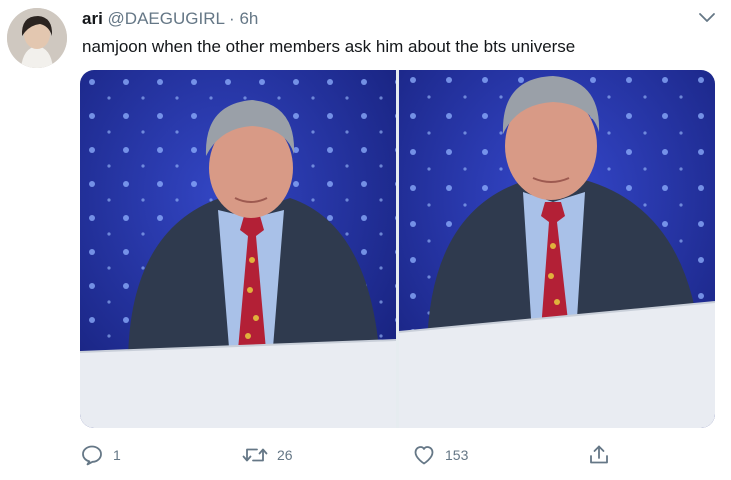 The width and height of the screenshot is (731, 480). I want to click on avatar, so click(37, 38).